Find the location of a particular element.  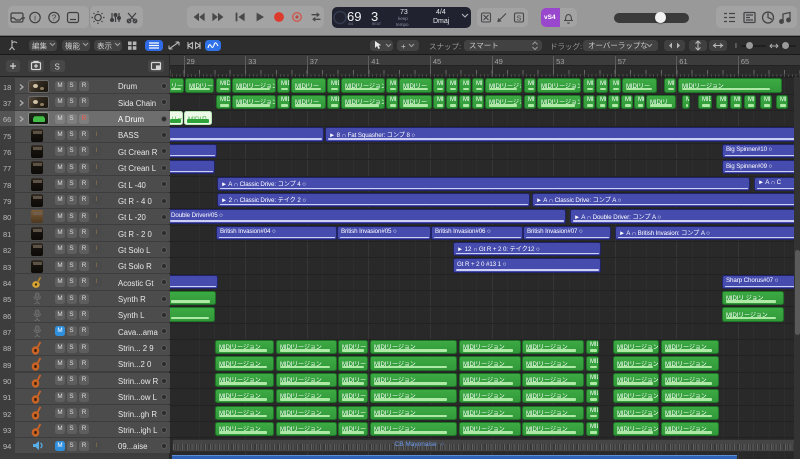

svg-text: i is located at coordinates (35, 18).